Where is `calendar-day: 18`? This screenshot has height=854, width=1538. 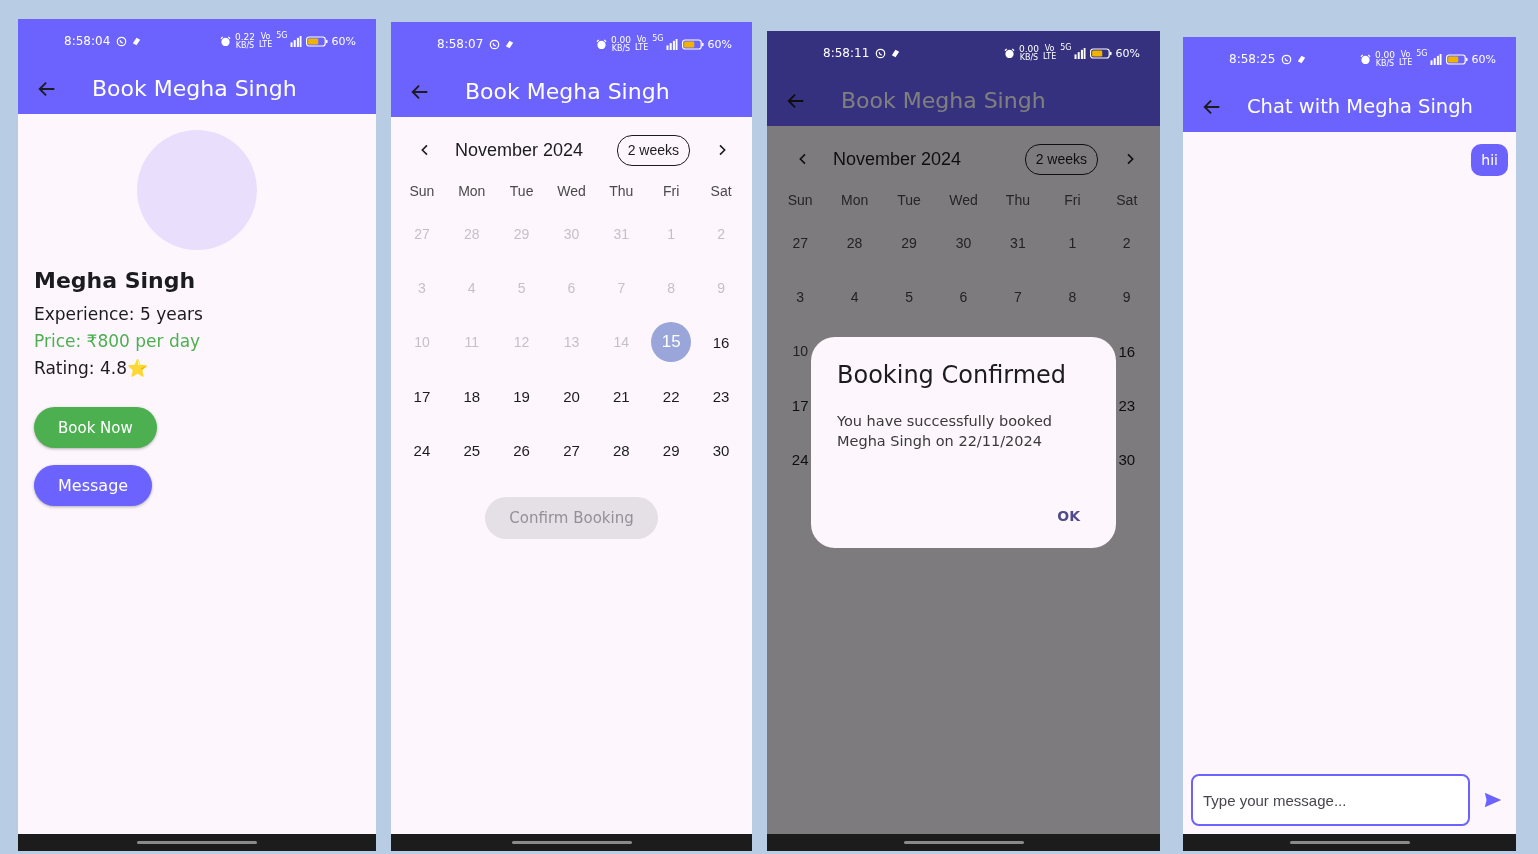
calendar-day: 18 is located at coordinates (471, 396).